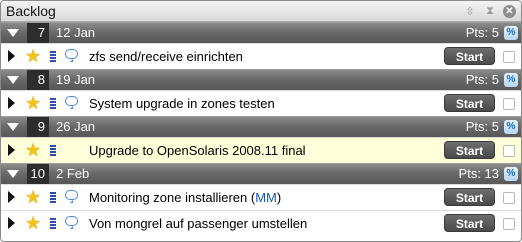 The image size is (522, 242). I want to click on item-title: Upgrade to OpenSolaris 2008.11 final, so click(197, 150).